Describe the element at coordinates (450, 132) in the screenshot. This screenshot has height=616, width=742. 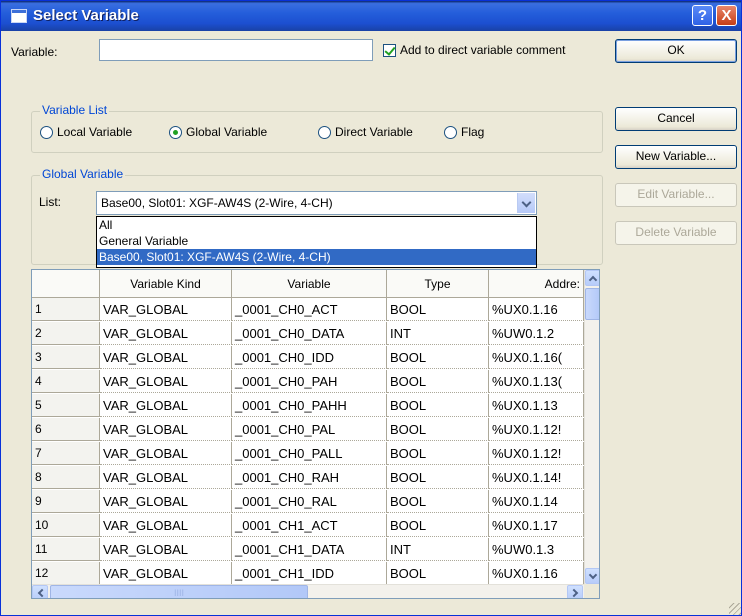
I see `flag-radio` at that location.